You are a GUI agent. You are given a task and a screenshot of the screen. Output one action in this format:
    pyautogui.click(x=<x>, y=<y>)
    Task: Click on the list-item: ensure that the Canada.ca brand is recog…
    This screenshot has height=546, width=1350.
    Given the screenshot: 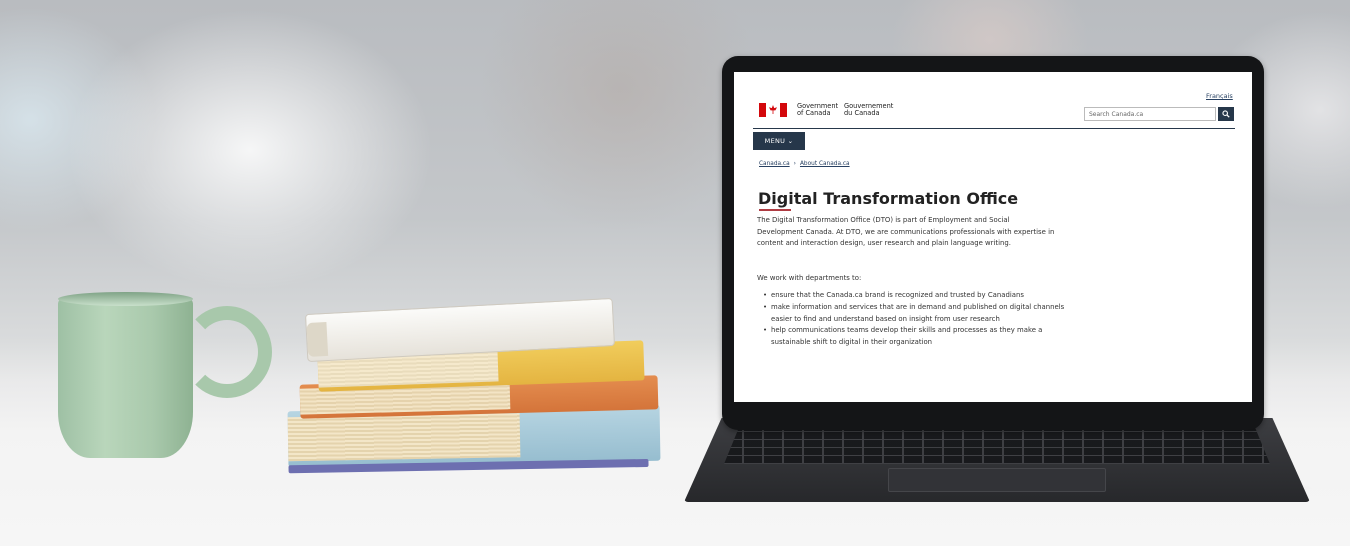 What is the action you would take?
    pyautogui.click(x=917, y=296)
    